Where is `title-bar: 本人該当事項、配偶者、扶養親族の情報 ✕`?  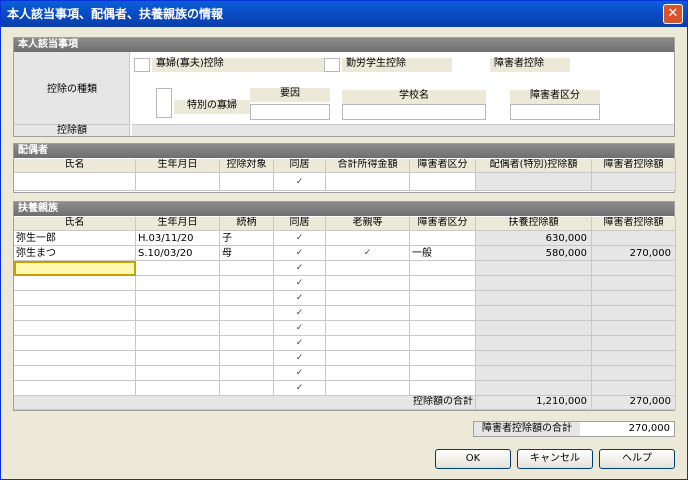 title-bar: 本人該当事項、配偶者、扶養親族の情報 ✕ is located at coordinates (344, 14).